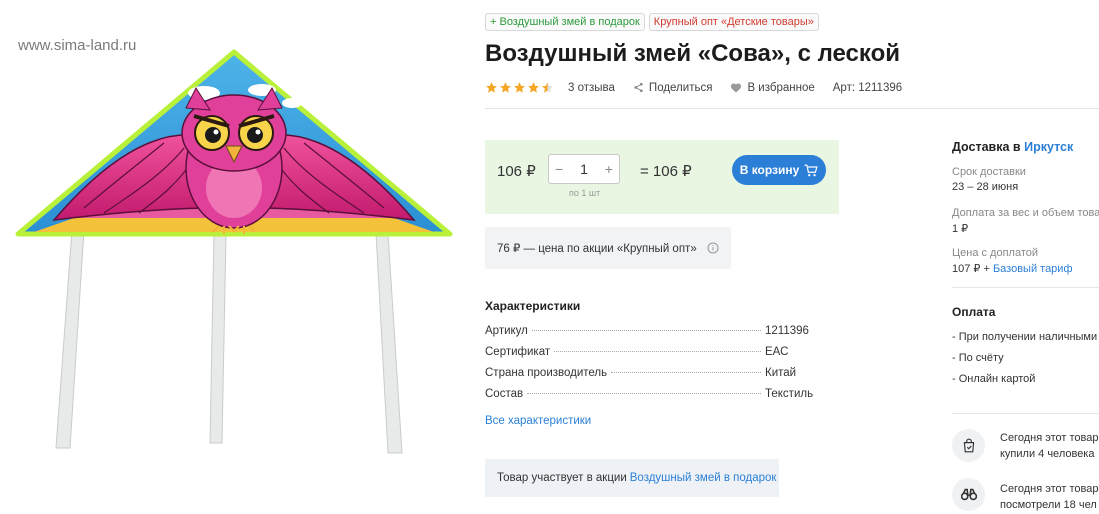  Describe the element at coordinates (1025, 337) in the screenshot. I see `payment-option: - При получении наличными` at that location.